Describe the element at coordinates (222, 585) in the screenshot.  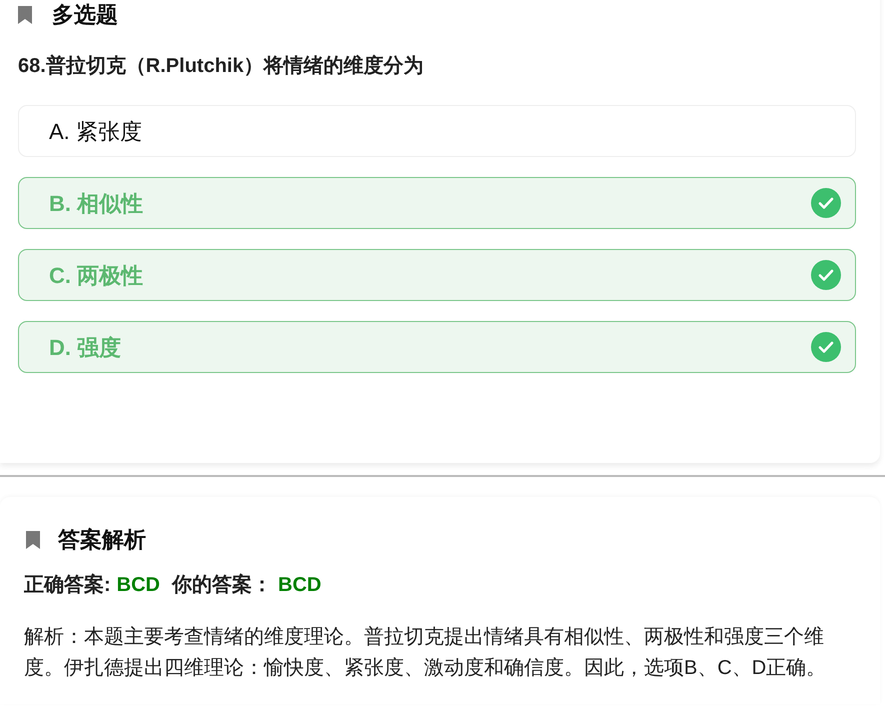
I see `answer-label: 你的答案：` at that location.